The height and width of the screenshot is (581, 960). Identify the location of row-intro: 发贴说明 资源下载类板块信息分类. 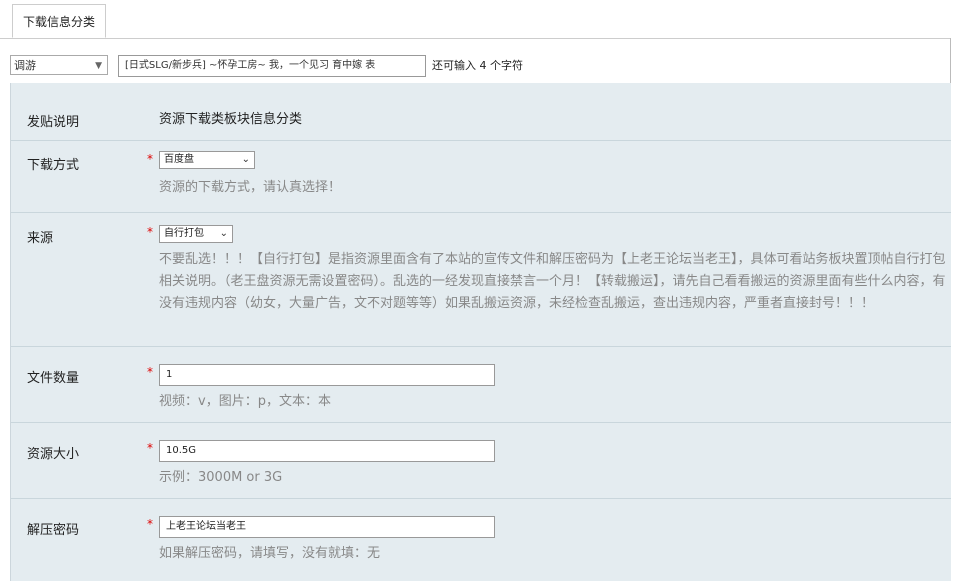
(481, 112).